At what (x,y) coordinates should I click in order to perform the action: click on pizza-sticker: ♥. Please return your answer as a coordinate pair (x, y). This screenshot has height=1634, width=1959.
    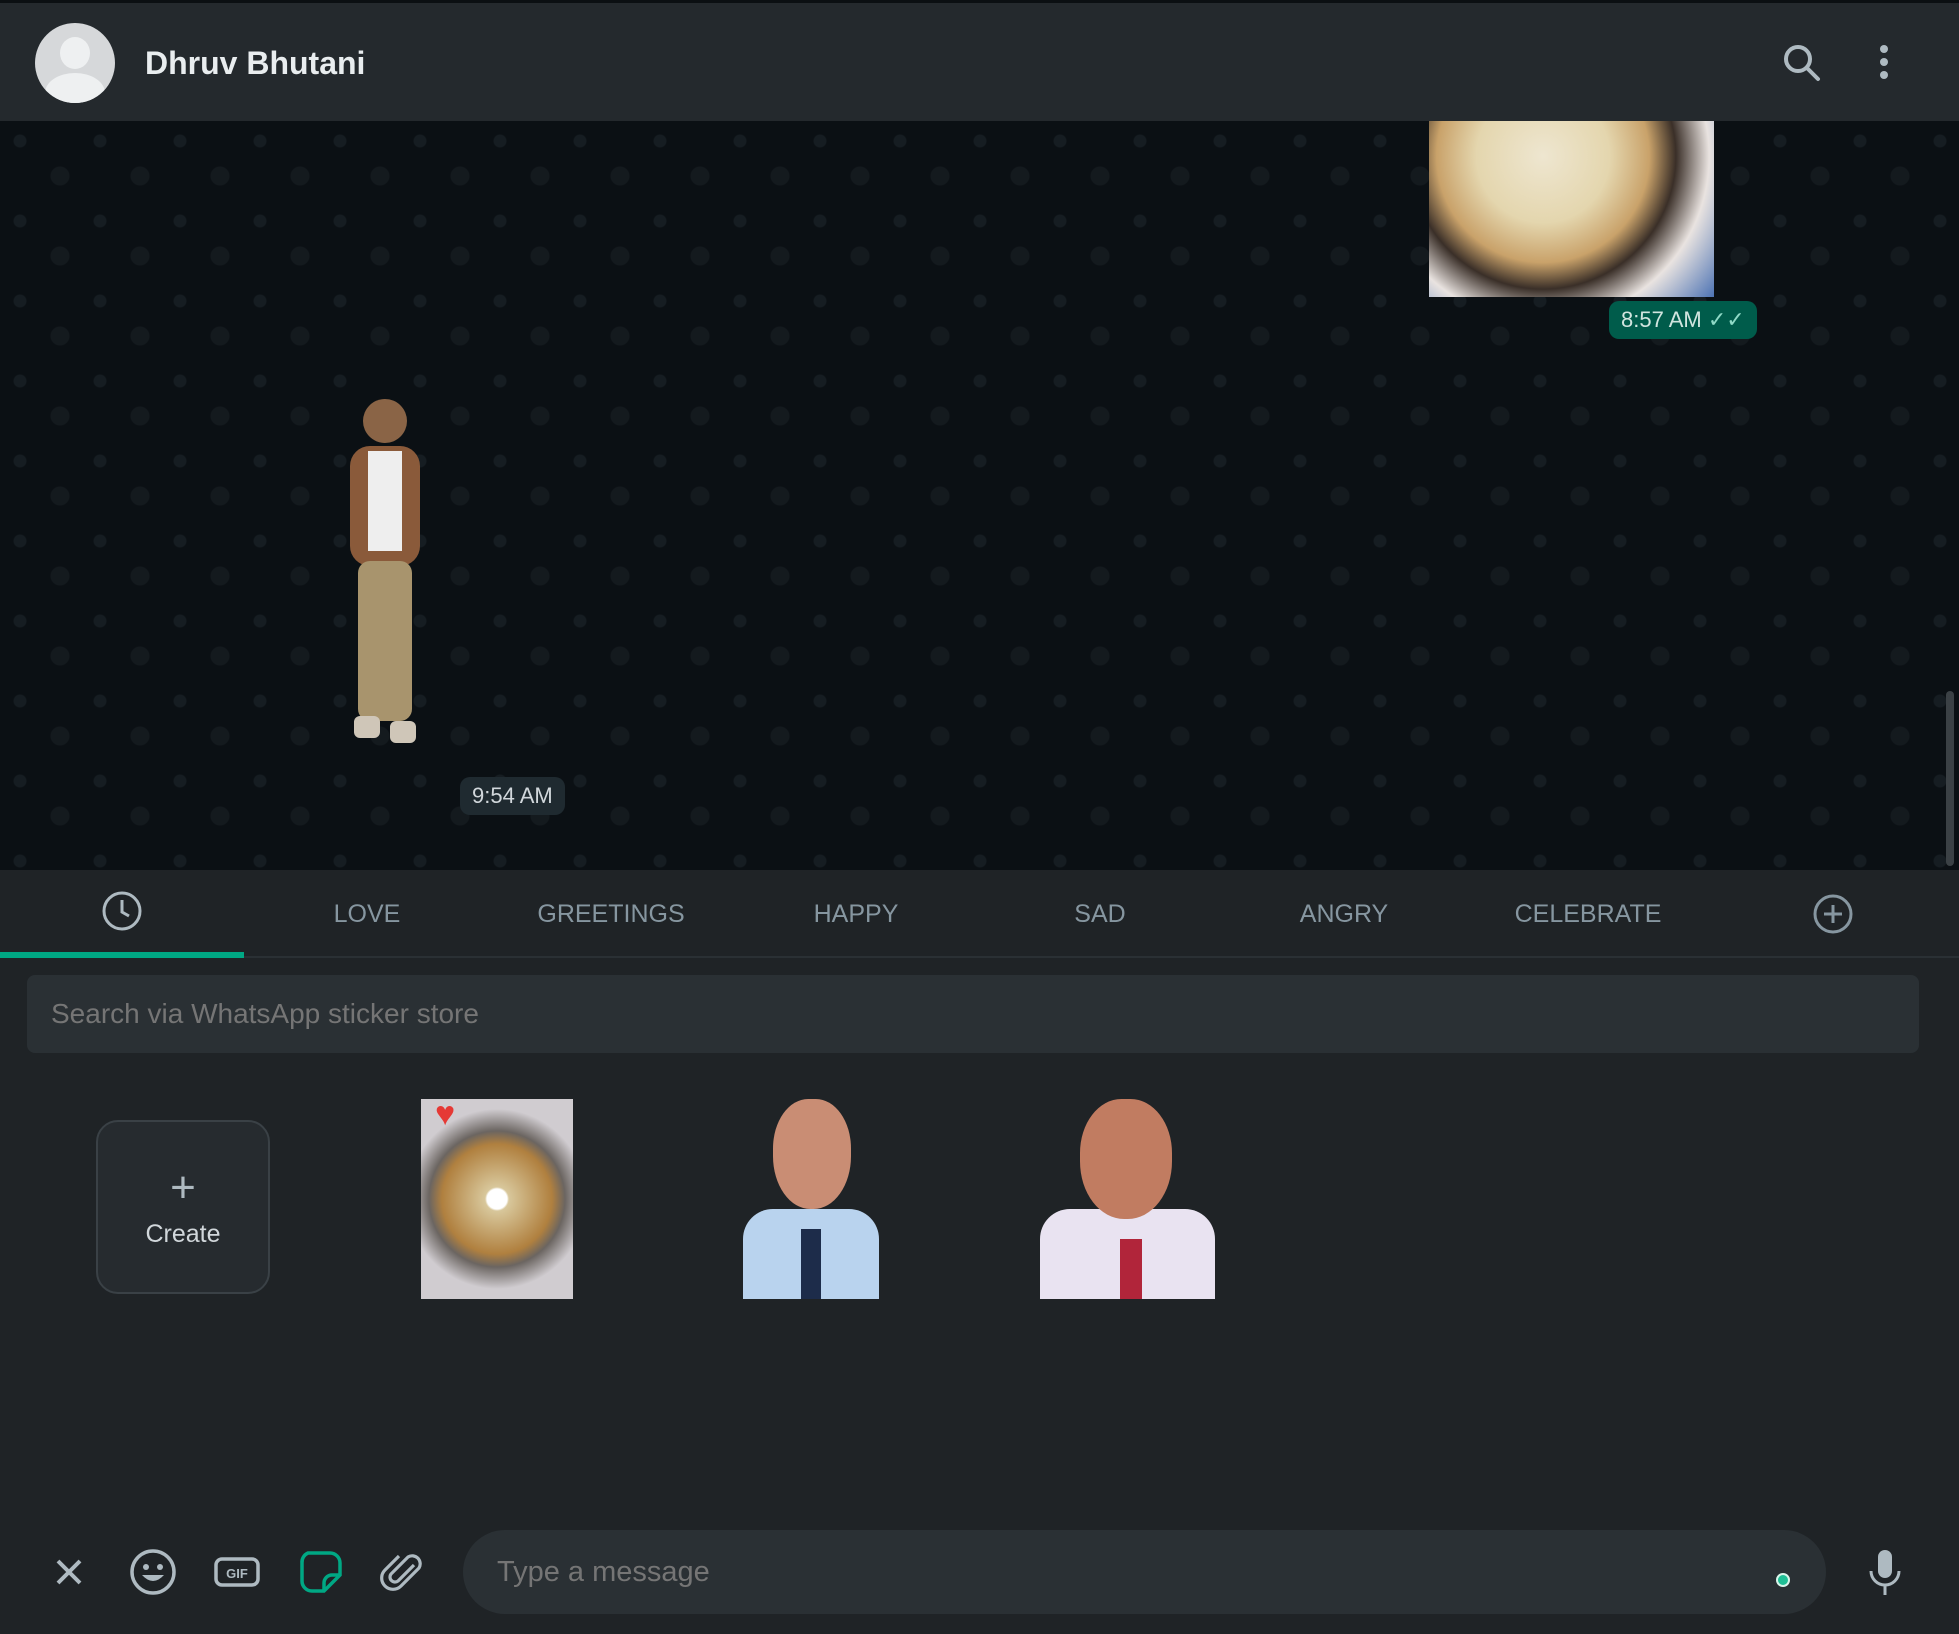
    Looking at the image, I should click on (497, 1197).